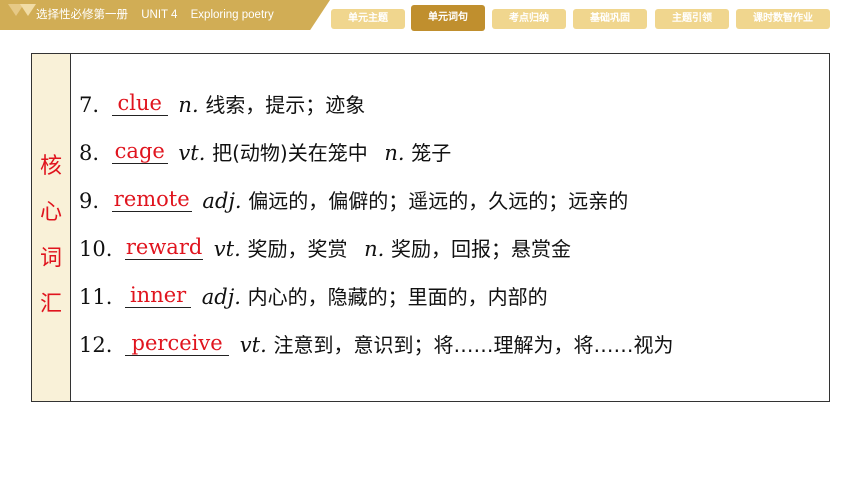 The image size is (860, 484). Describe the element at coordinates (159, 15) in the screenshot. I see `unit-label: UNIT 4` at that location.